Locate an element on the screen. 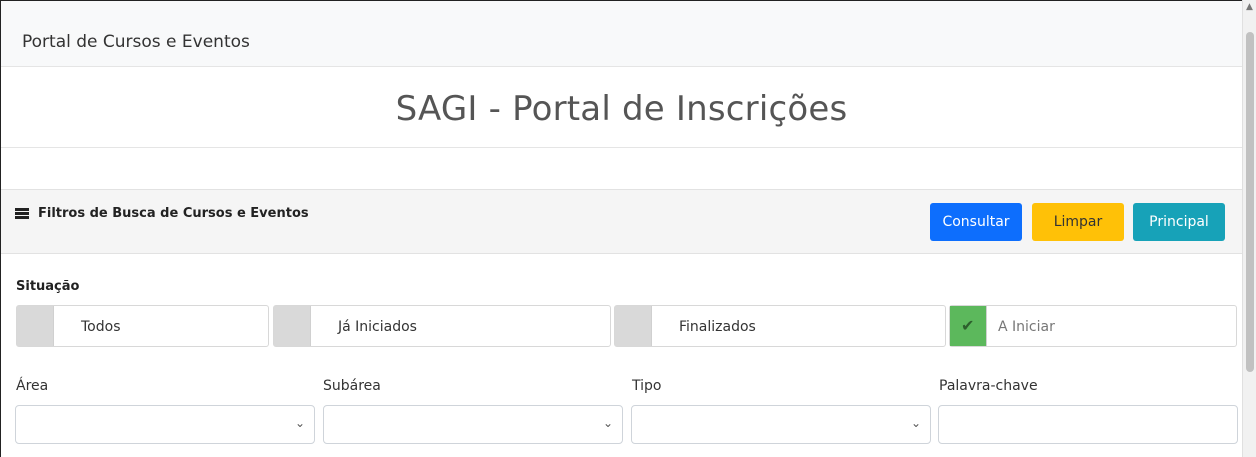 This screenshot has width=1256, height=457. situacao-option-a-iniciar: ✔ A Iniciar is located at coordinates (1093, 326).